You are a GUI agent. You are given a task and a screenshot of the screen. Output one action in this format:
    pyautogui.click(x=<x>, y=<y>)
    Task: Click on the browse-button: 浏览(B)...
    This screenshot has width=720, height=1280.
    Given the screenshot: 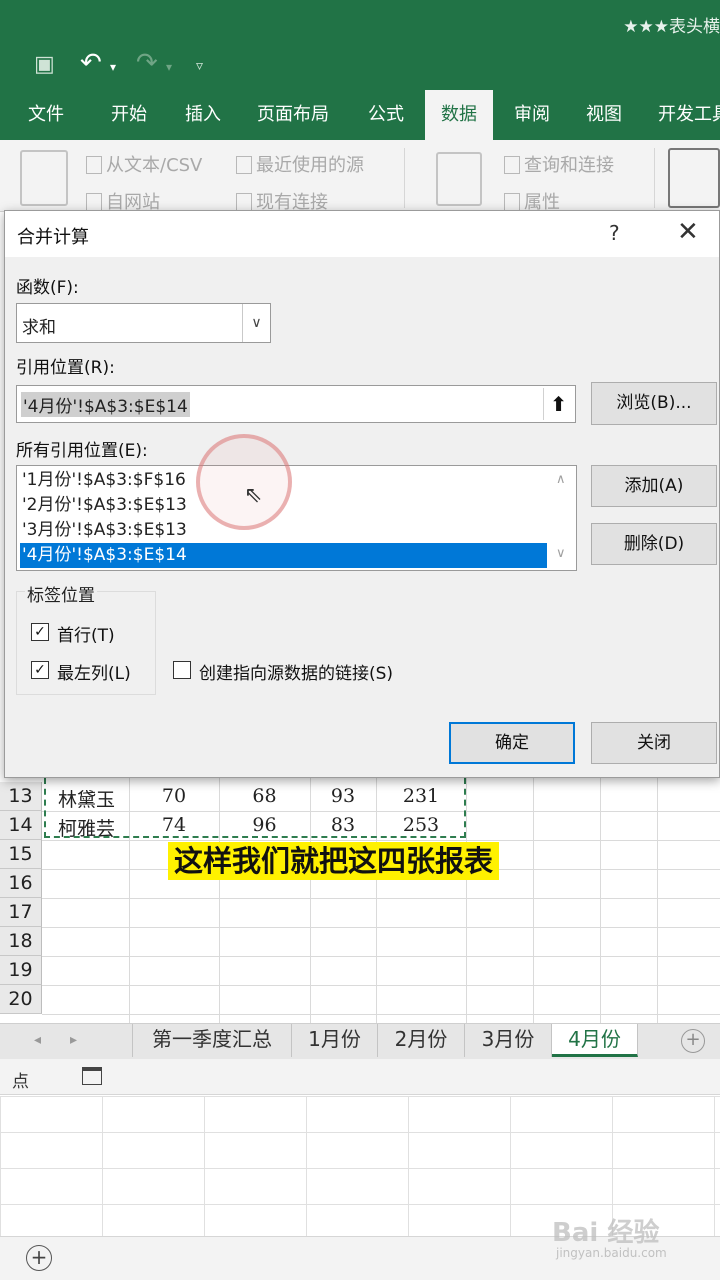 What is the action you would take?
    pyautogui.click(x=654, y=403)
    